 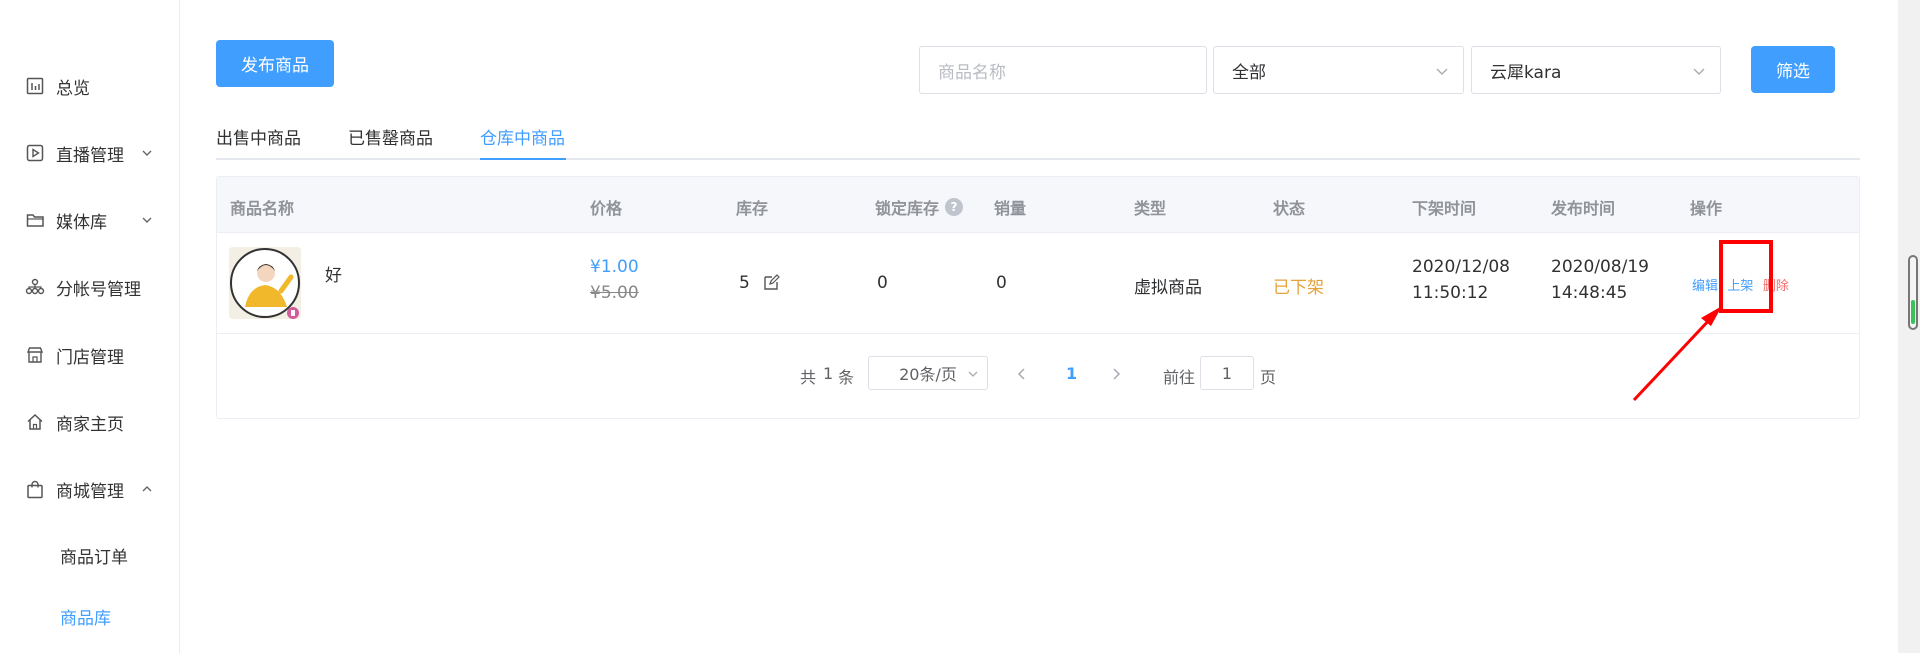 I want to click on annotation-arrow, so click(x=1677, y=354).